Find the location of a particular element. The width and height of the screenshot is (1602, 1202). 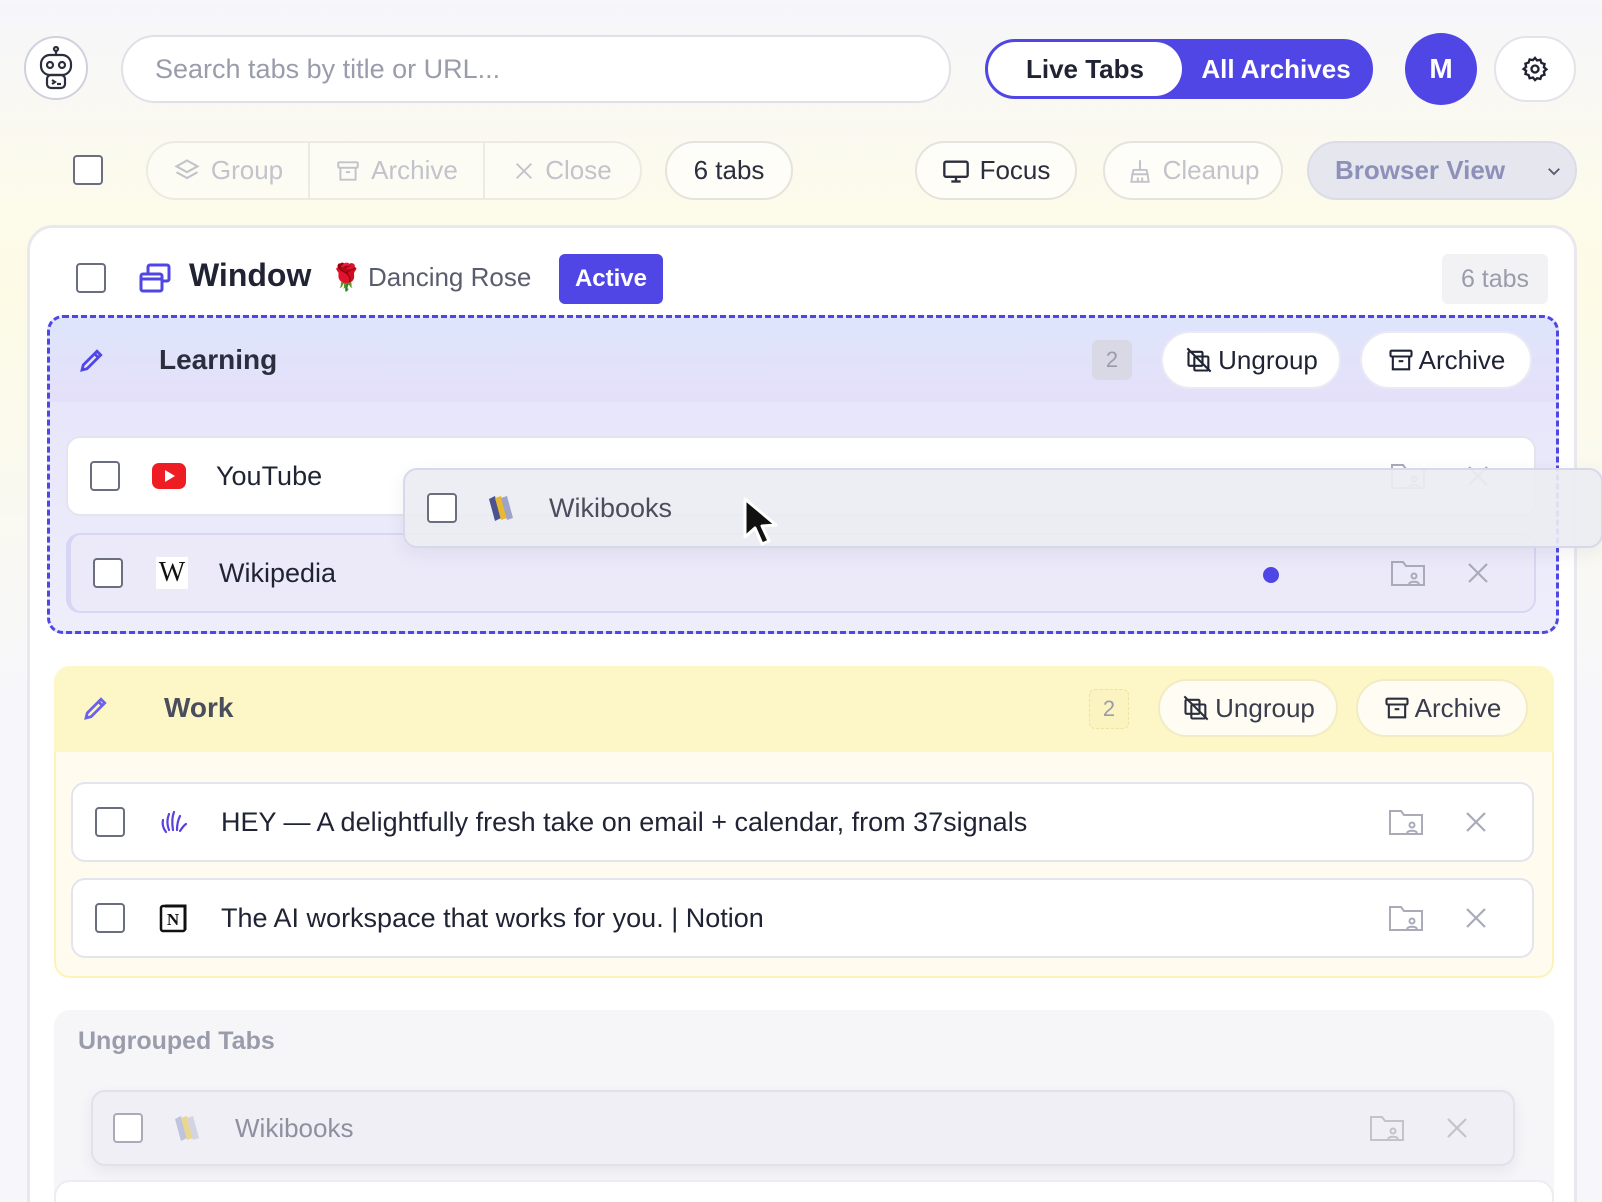

next-window-edge is located at coordinates (804, 1191).